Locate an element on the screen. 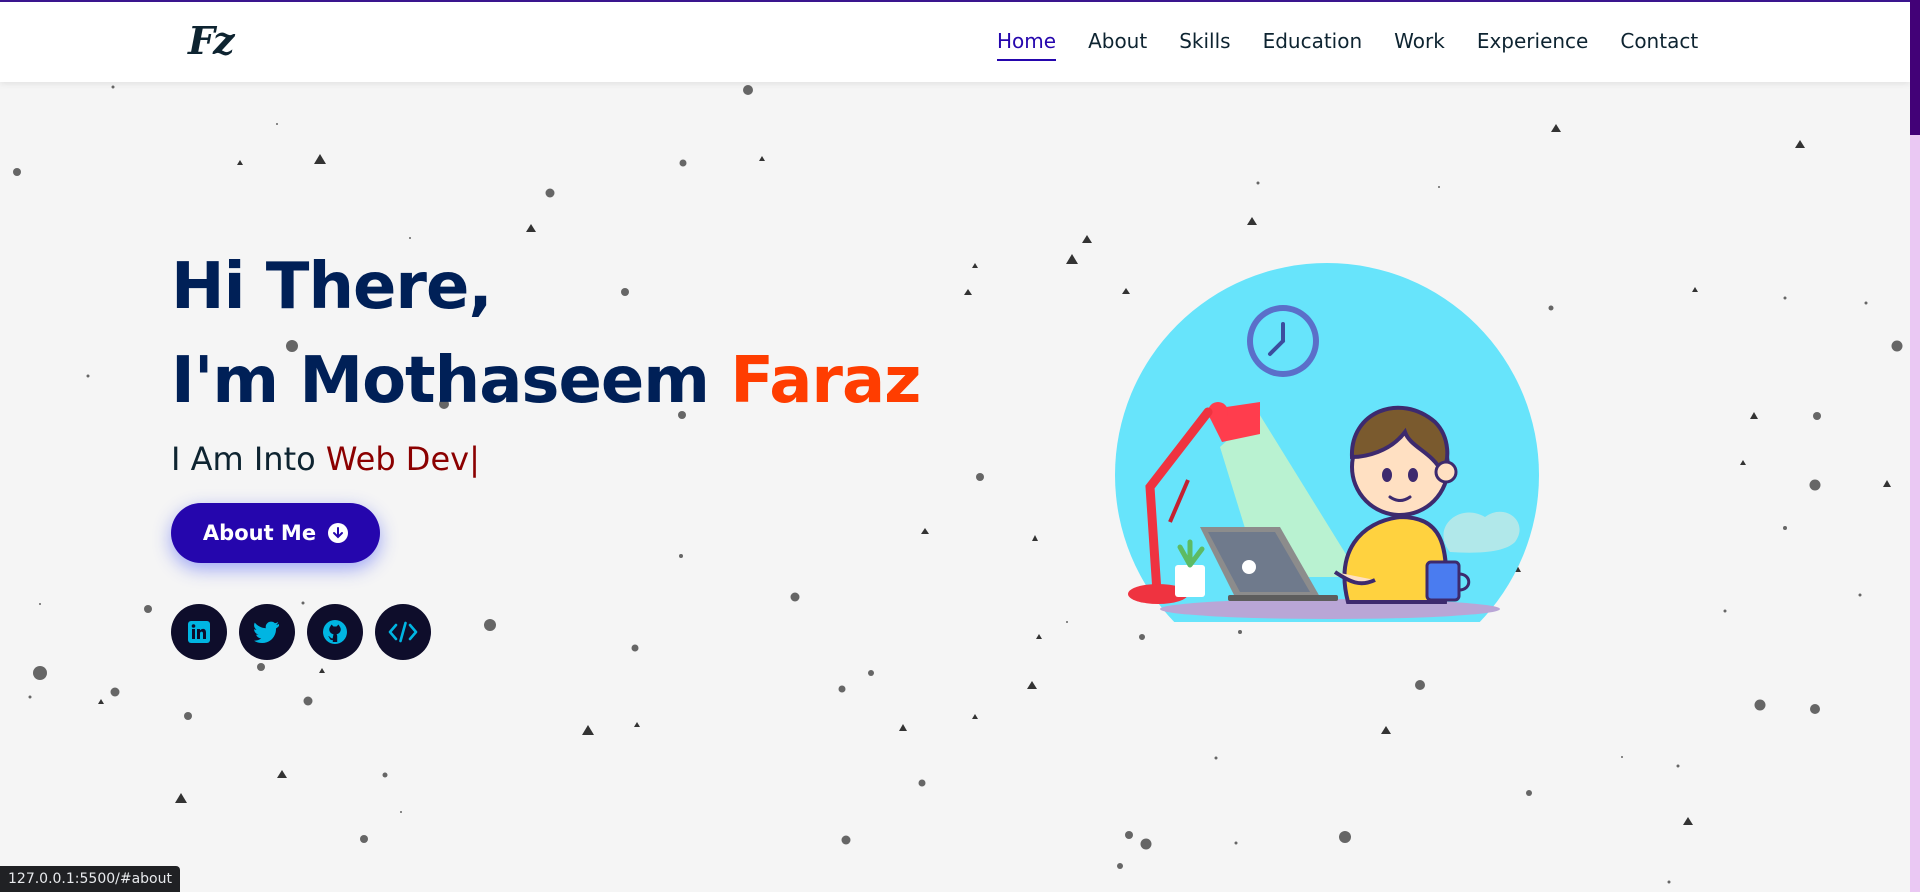 Image resolution: width=1920 pixels, height=892 pixels. typing-cursor: | is located at coordinates (474, 459).